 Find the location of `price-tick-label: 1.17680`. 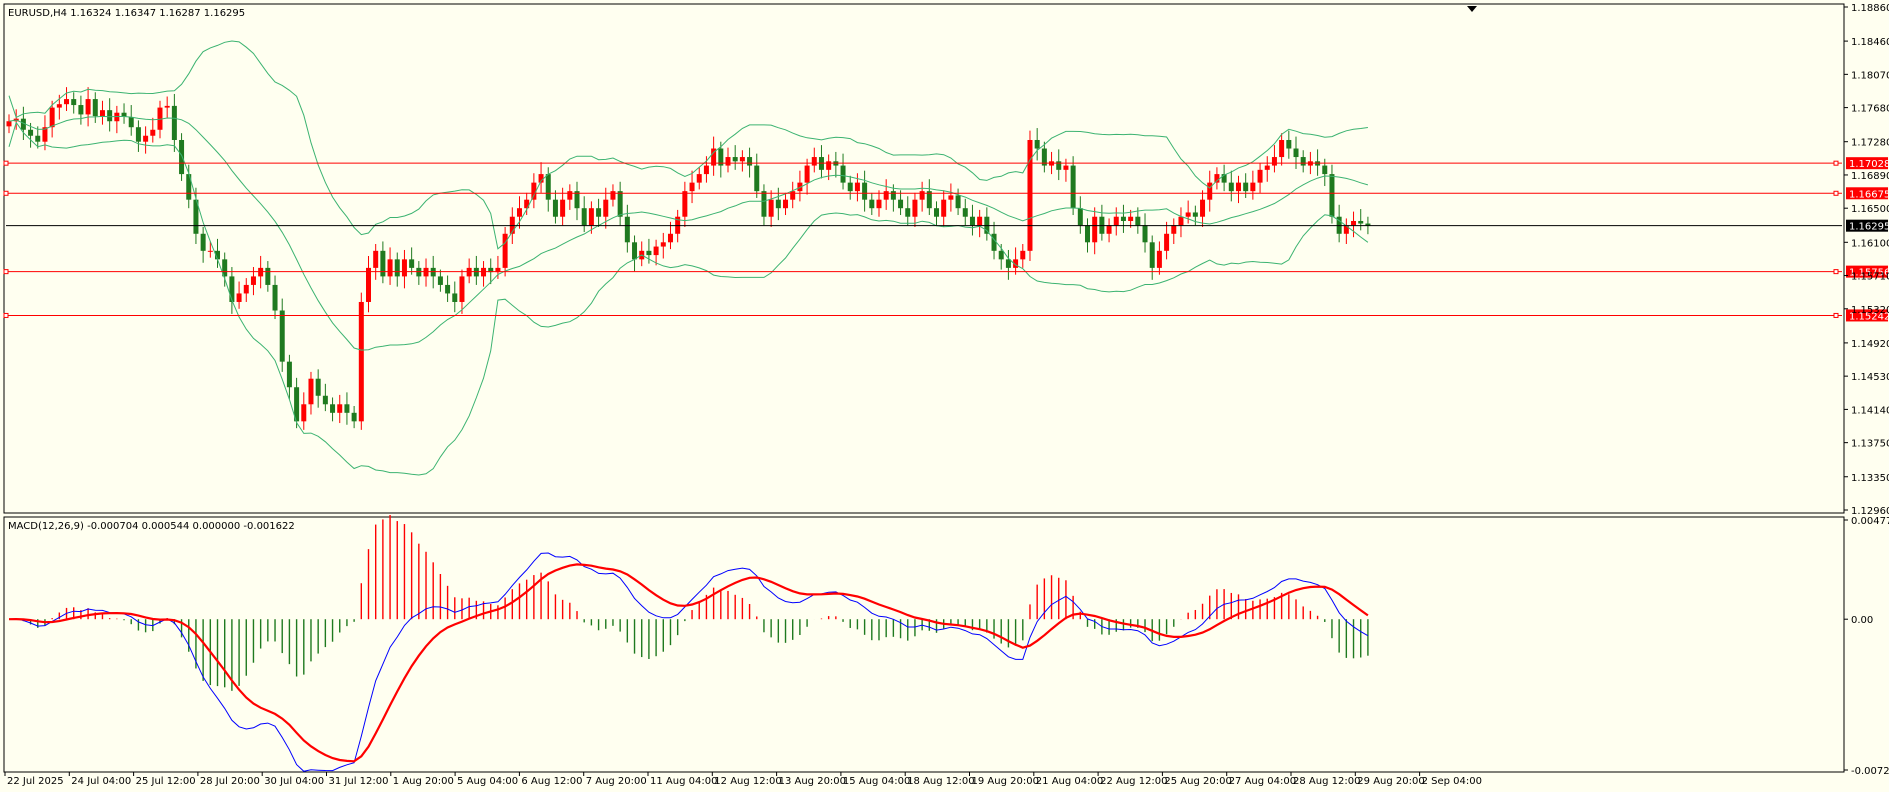

price-tick-label: 1.17680 is located at coordinates (1870, 109).